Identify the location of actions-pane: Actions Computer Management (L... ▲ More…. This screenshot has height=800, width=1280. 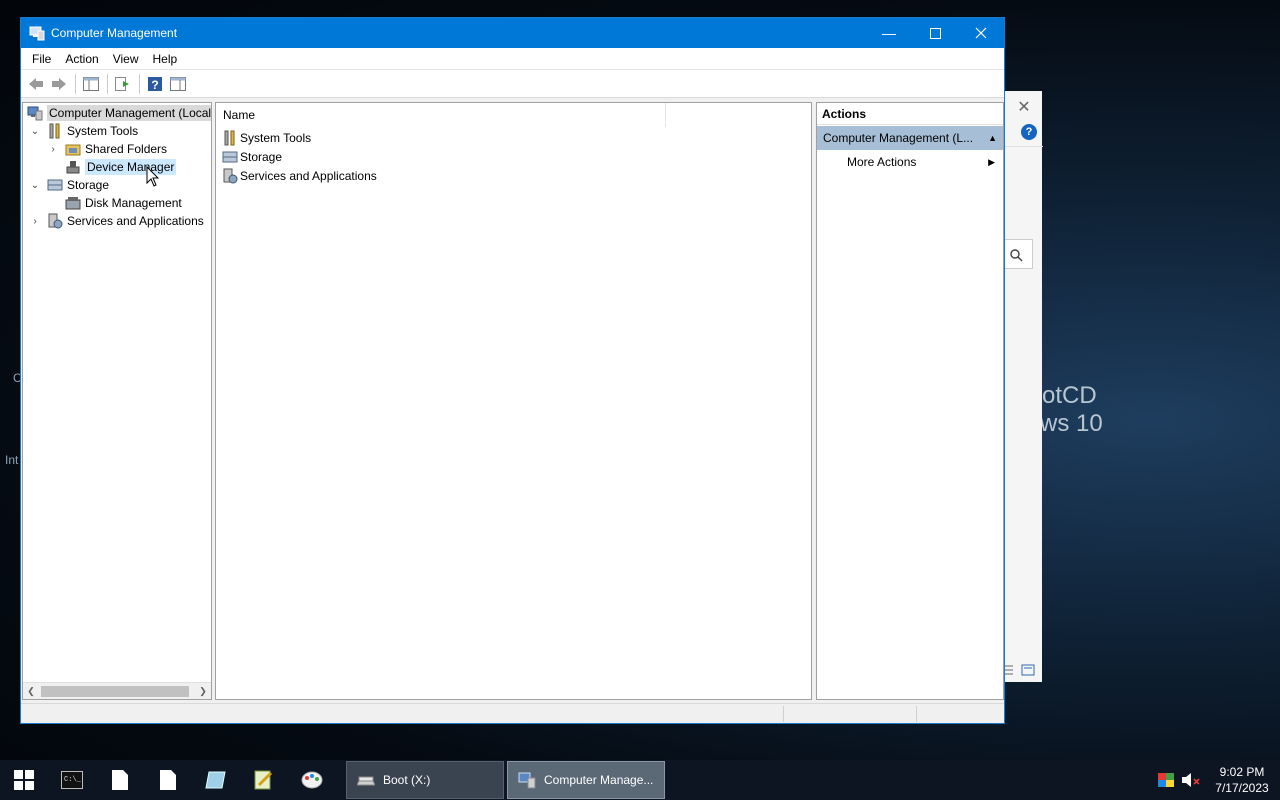
(910, 401).